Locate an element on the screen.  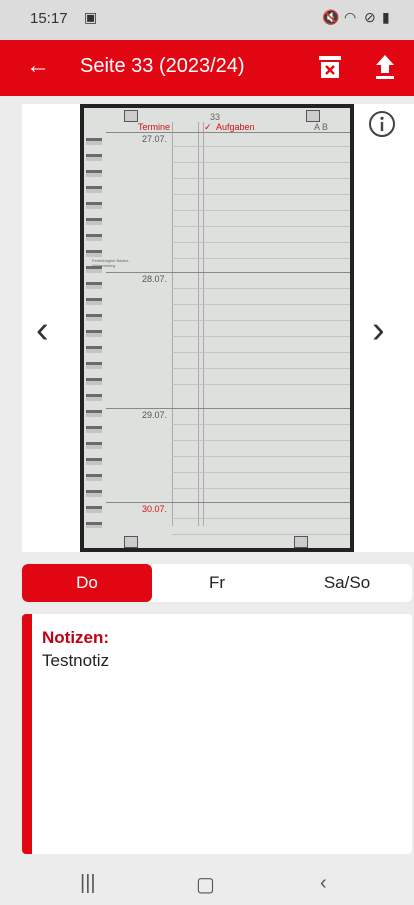
date-label: 30.07. is located at coordinates (155, 509).